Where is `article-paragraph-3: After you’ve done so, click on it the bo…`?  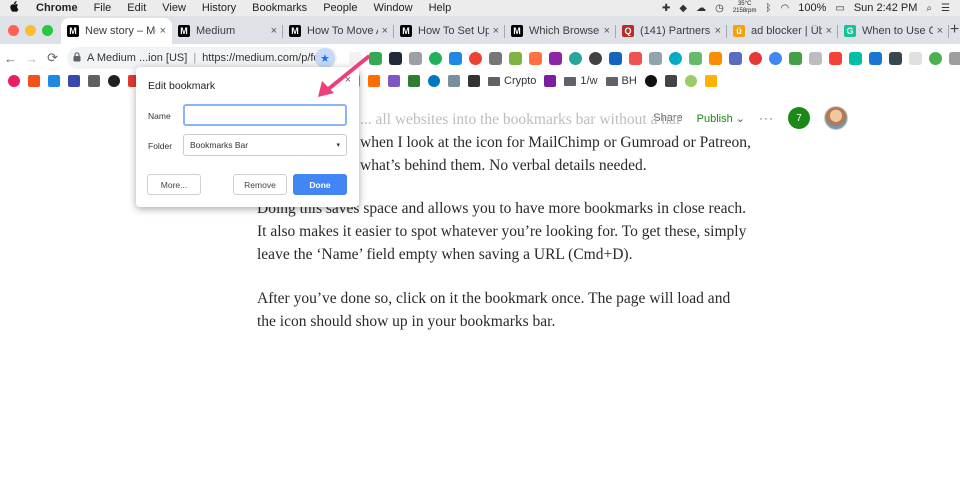
article-paragraph-3: After you’ve done so, click on it the bo… is located at coordinates (502, 310).